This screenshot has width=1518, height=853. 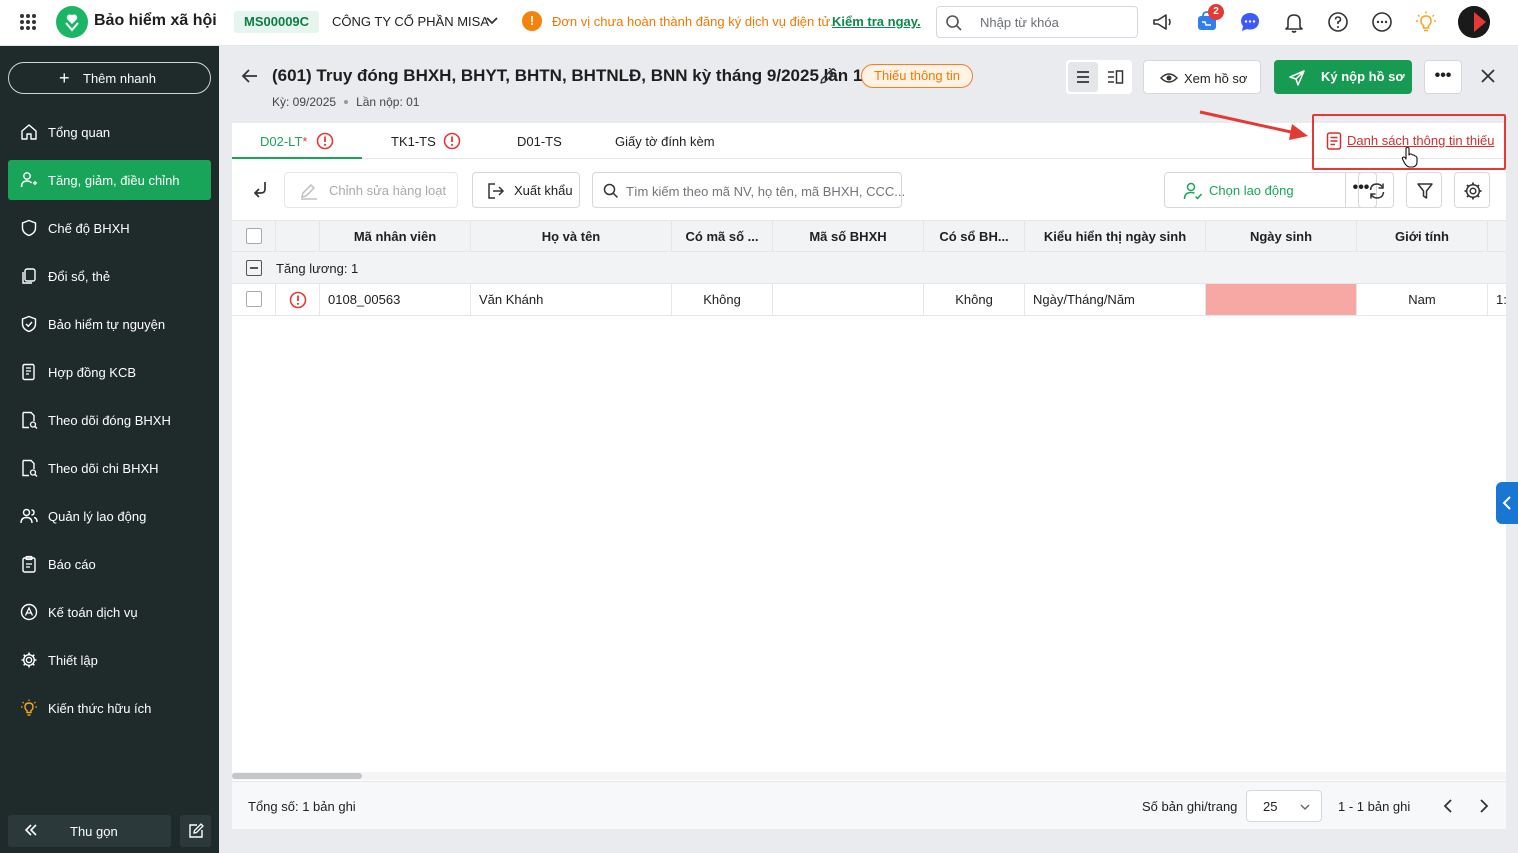 I want to click on chat-icon, so click(x=1250, y=22).